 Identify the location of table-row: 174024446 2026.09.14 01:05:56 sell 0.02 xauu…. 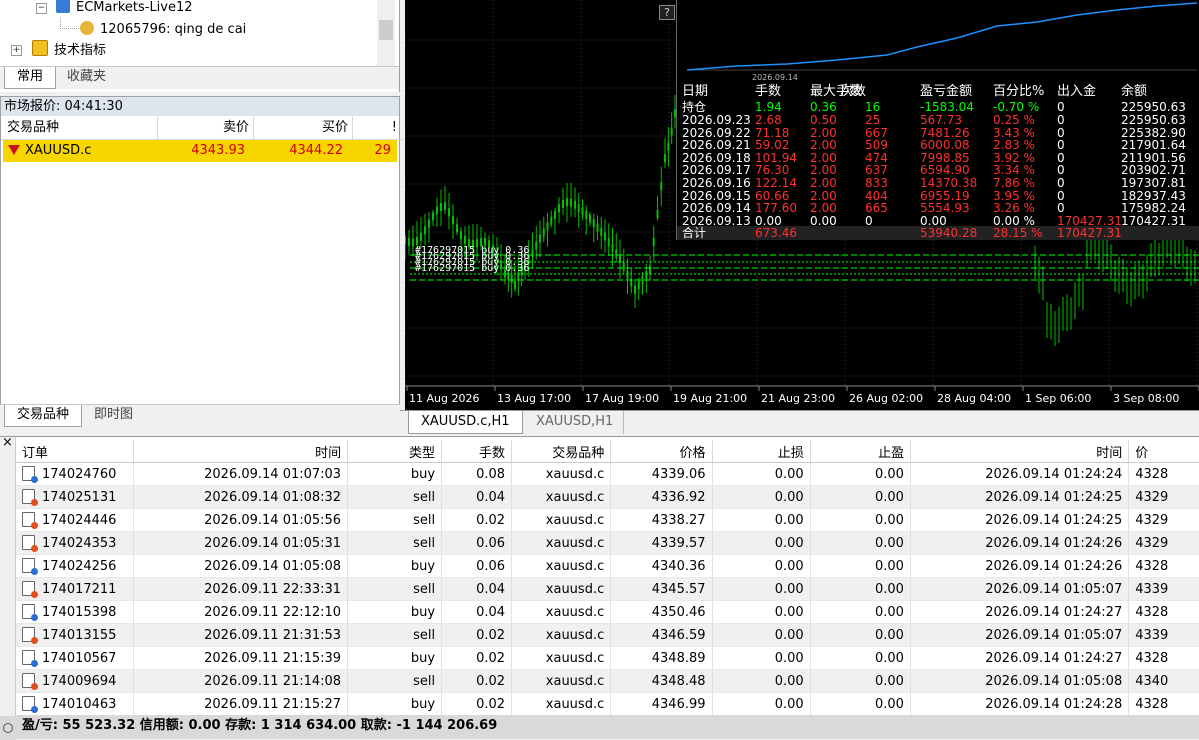
(607, 520).